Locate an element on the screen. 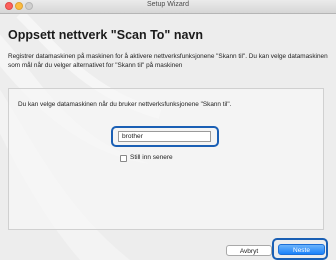 The height and width of the screenshot is (260, 336). set-later-label: Still inn senere is located at coordinates (151, 157).